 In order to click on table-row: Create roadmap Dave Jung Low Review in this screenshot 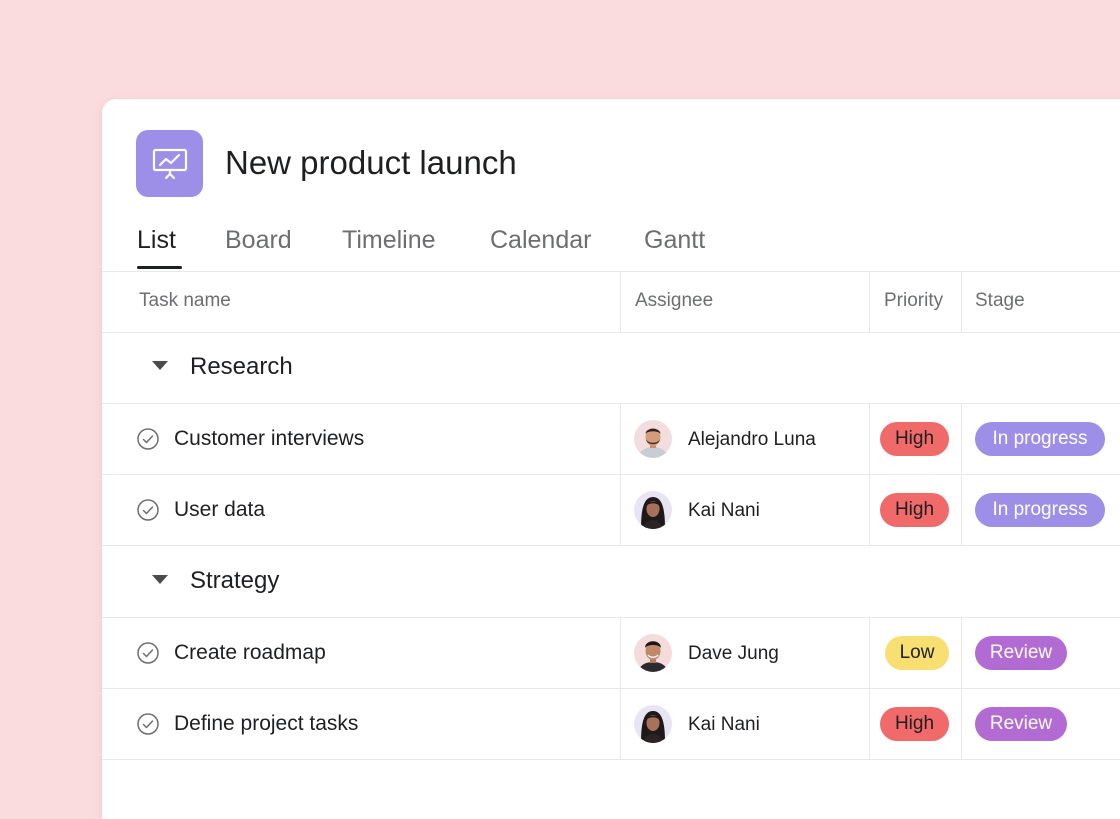, I will do `click(611, 653)`.